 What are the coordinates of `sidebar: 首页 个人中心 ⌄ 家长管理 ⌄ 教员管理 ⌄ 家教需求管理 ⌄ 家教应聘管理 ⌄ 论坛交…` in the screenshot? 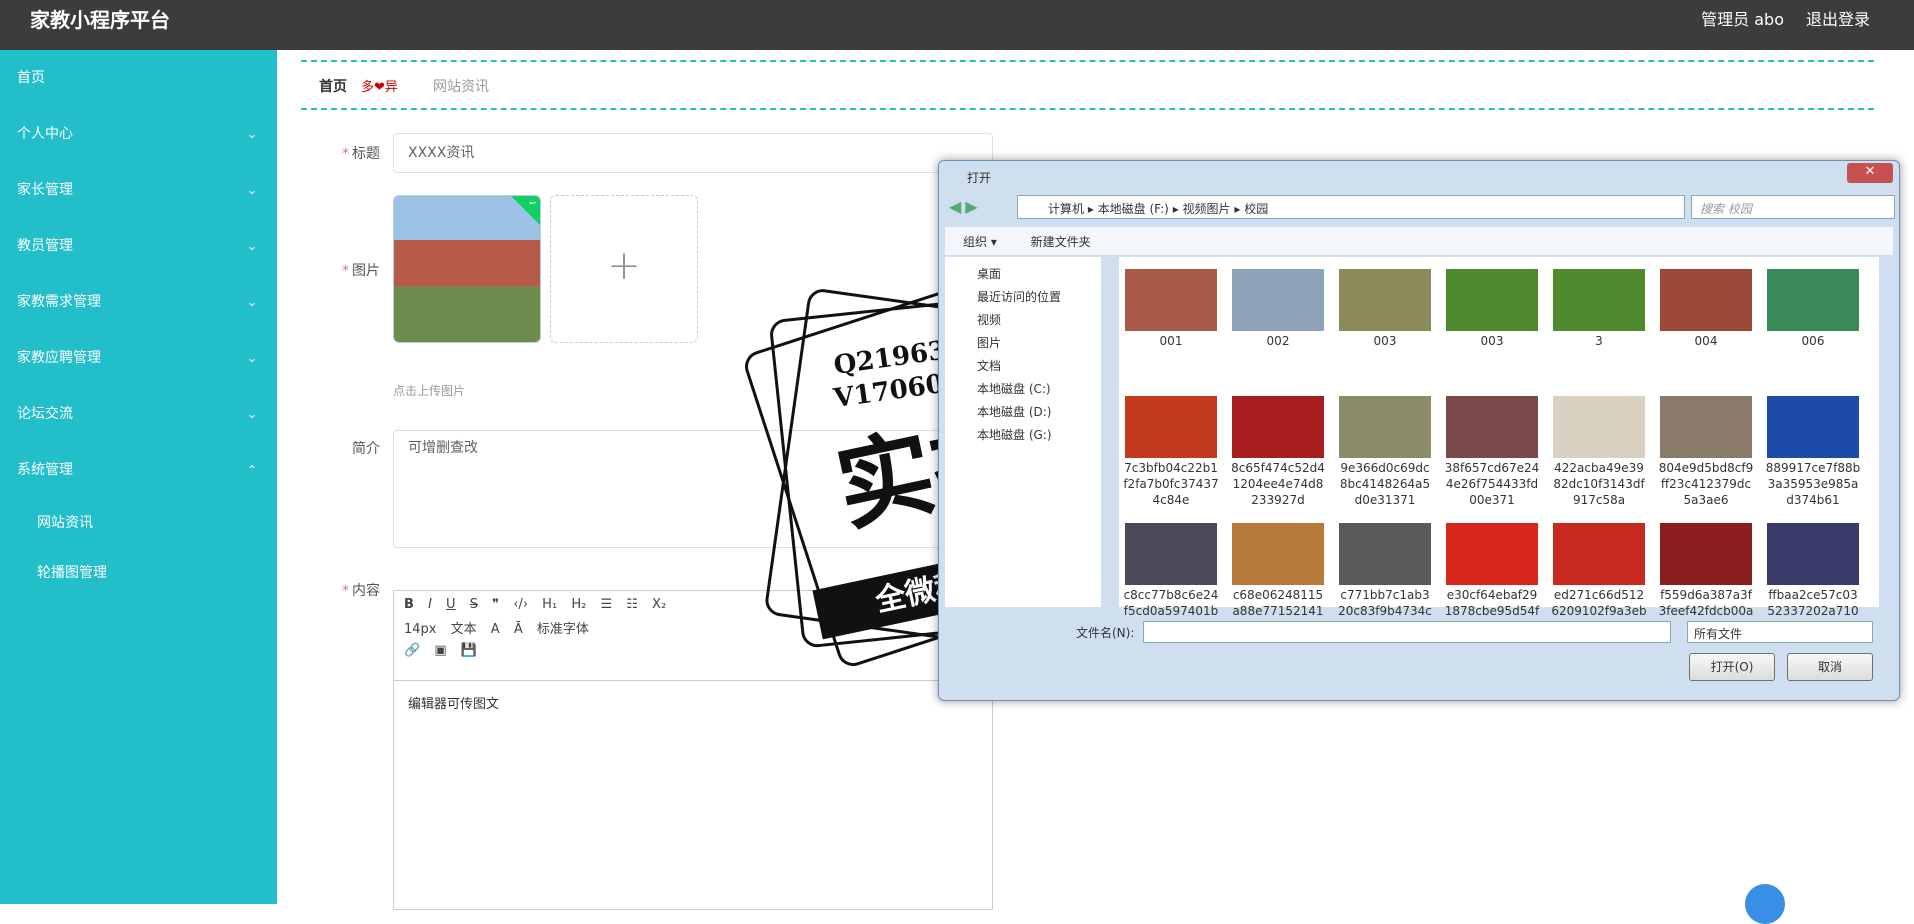 It's located at (138, 477).